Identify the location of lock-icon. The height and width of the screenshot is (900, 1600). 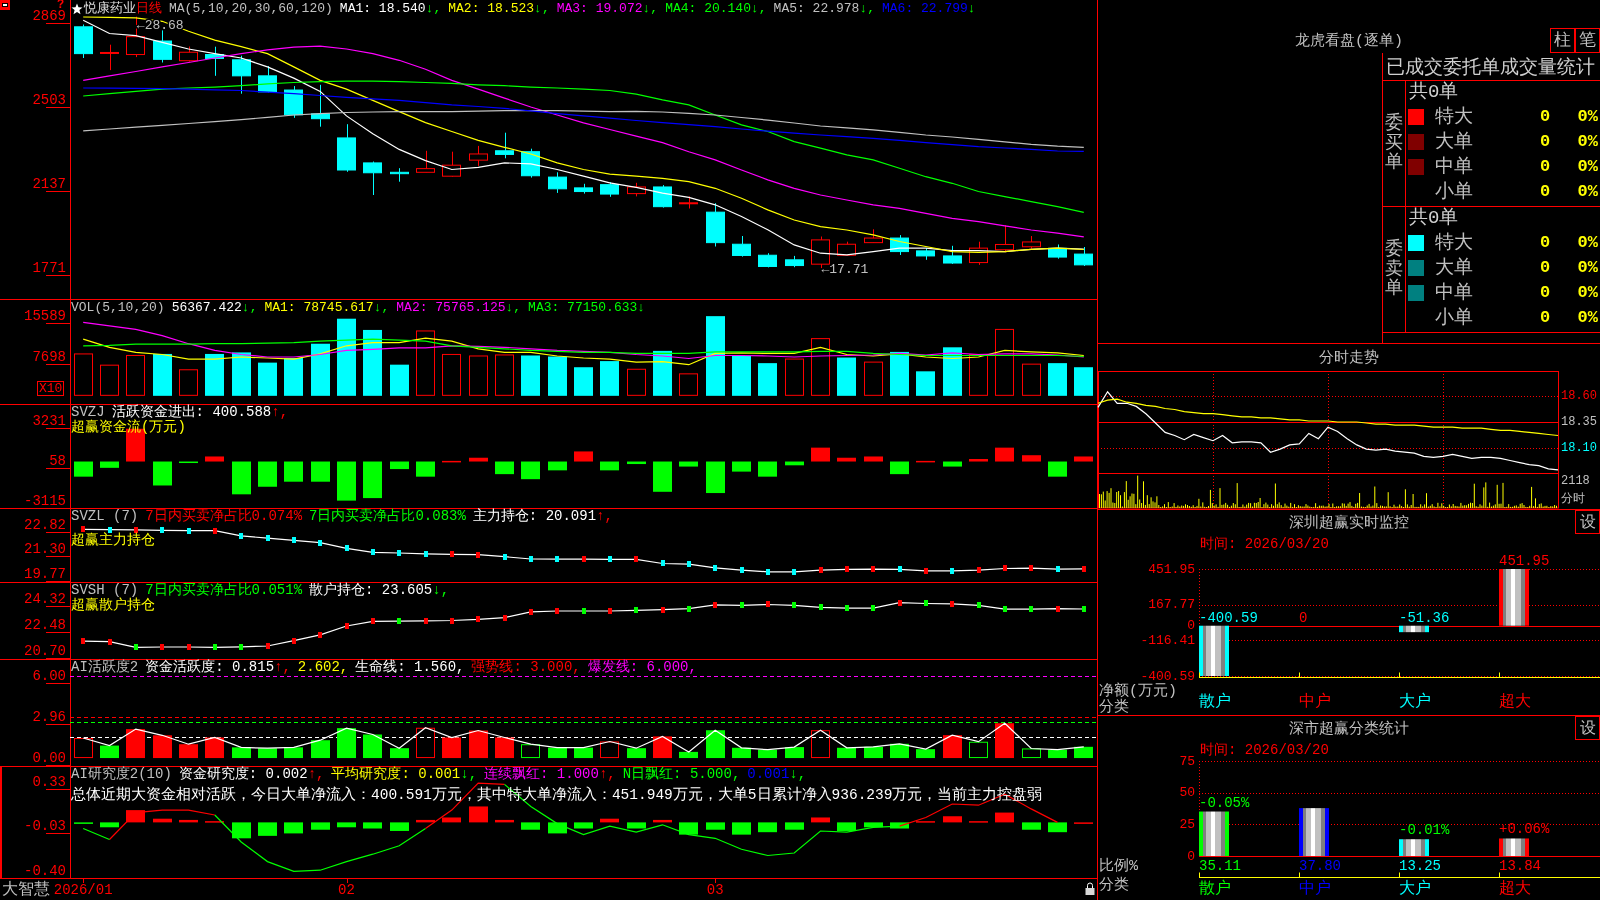
(1090, 888).